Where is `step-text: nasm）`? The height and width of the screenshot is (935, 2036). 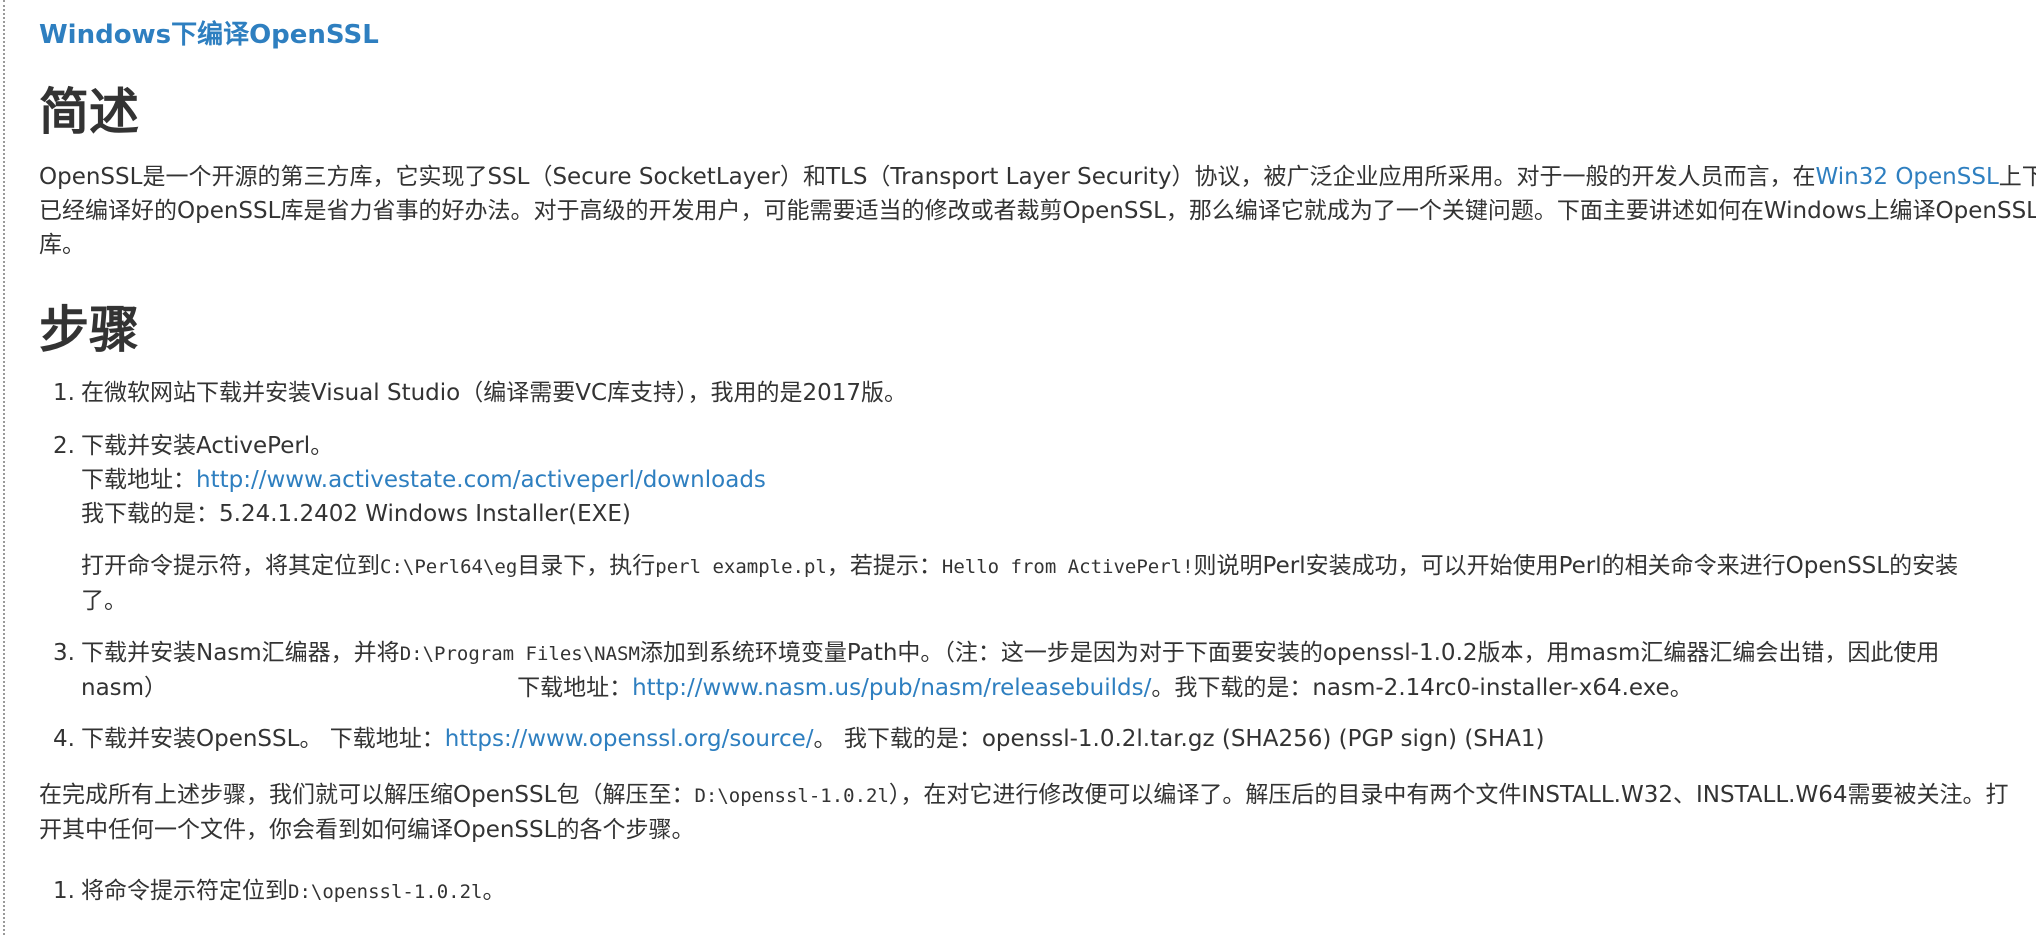 step-text: nasm） is located at coordinates (124, 688).